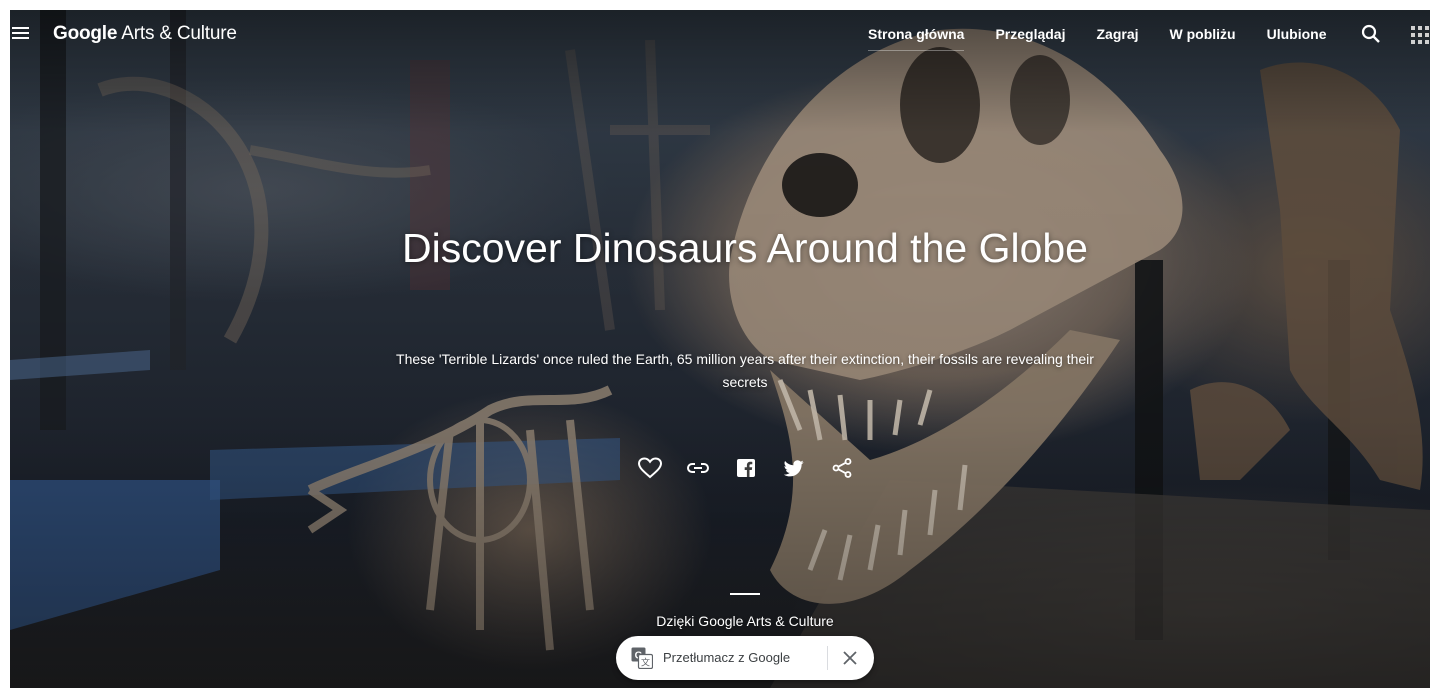 The image size is (1430, 688). I want to click on facebook-icon, so click(746, 468).